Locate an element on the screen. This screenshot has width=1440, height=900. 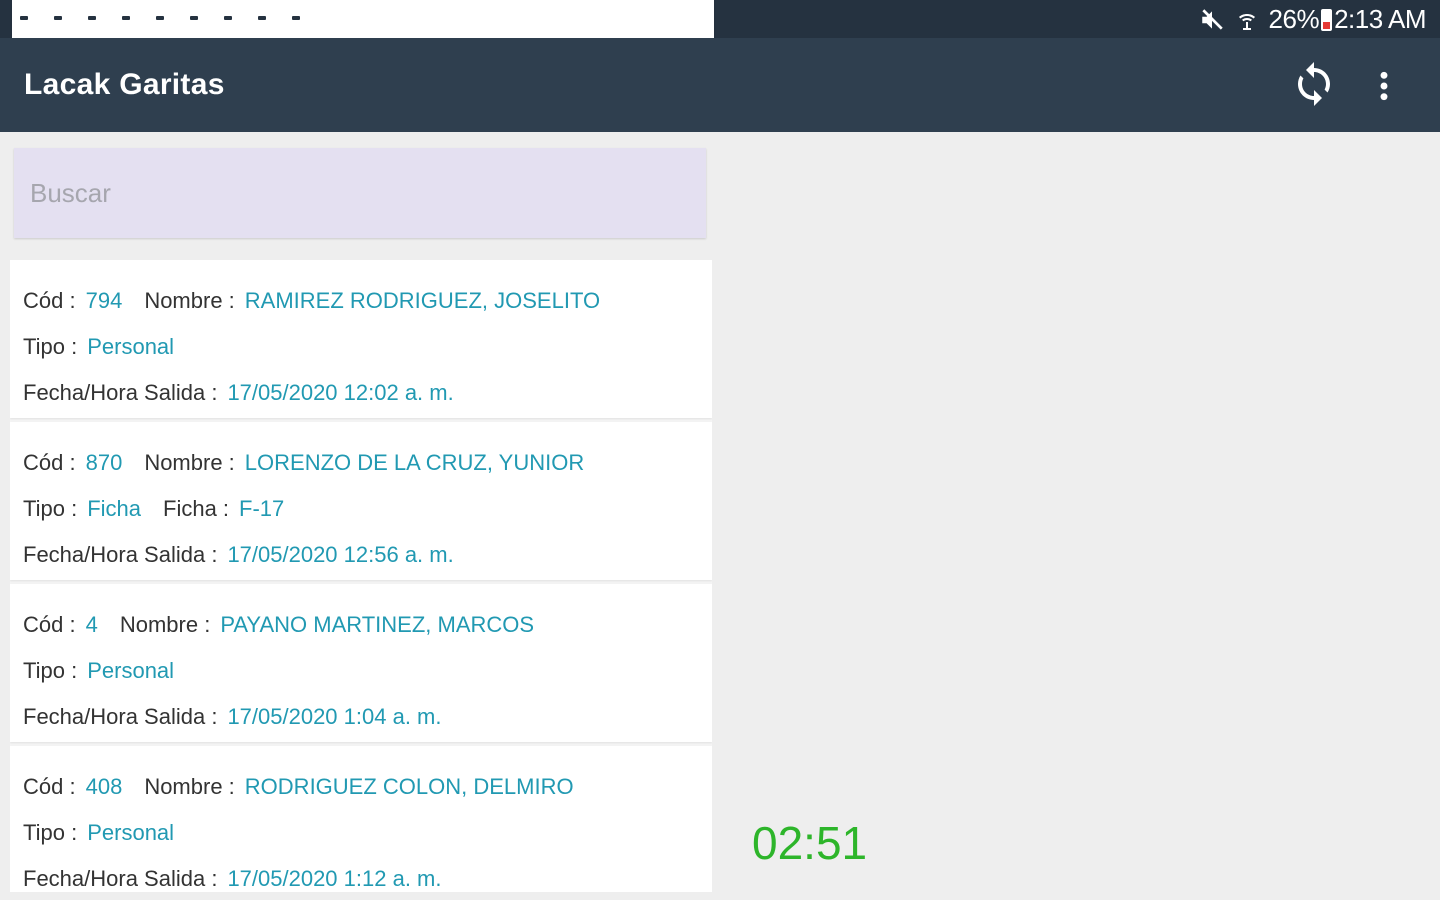
cod-value: 794 is located at coordinates (104, 300).